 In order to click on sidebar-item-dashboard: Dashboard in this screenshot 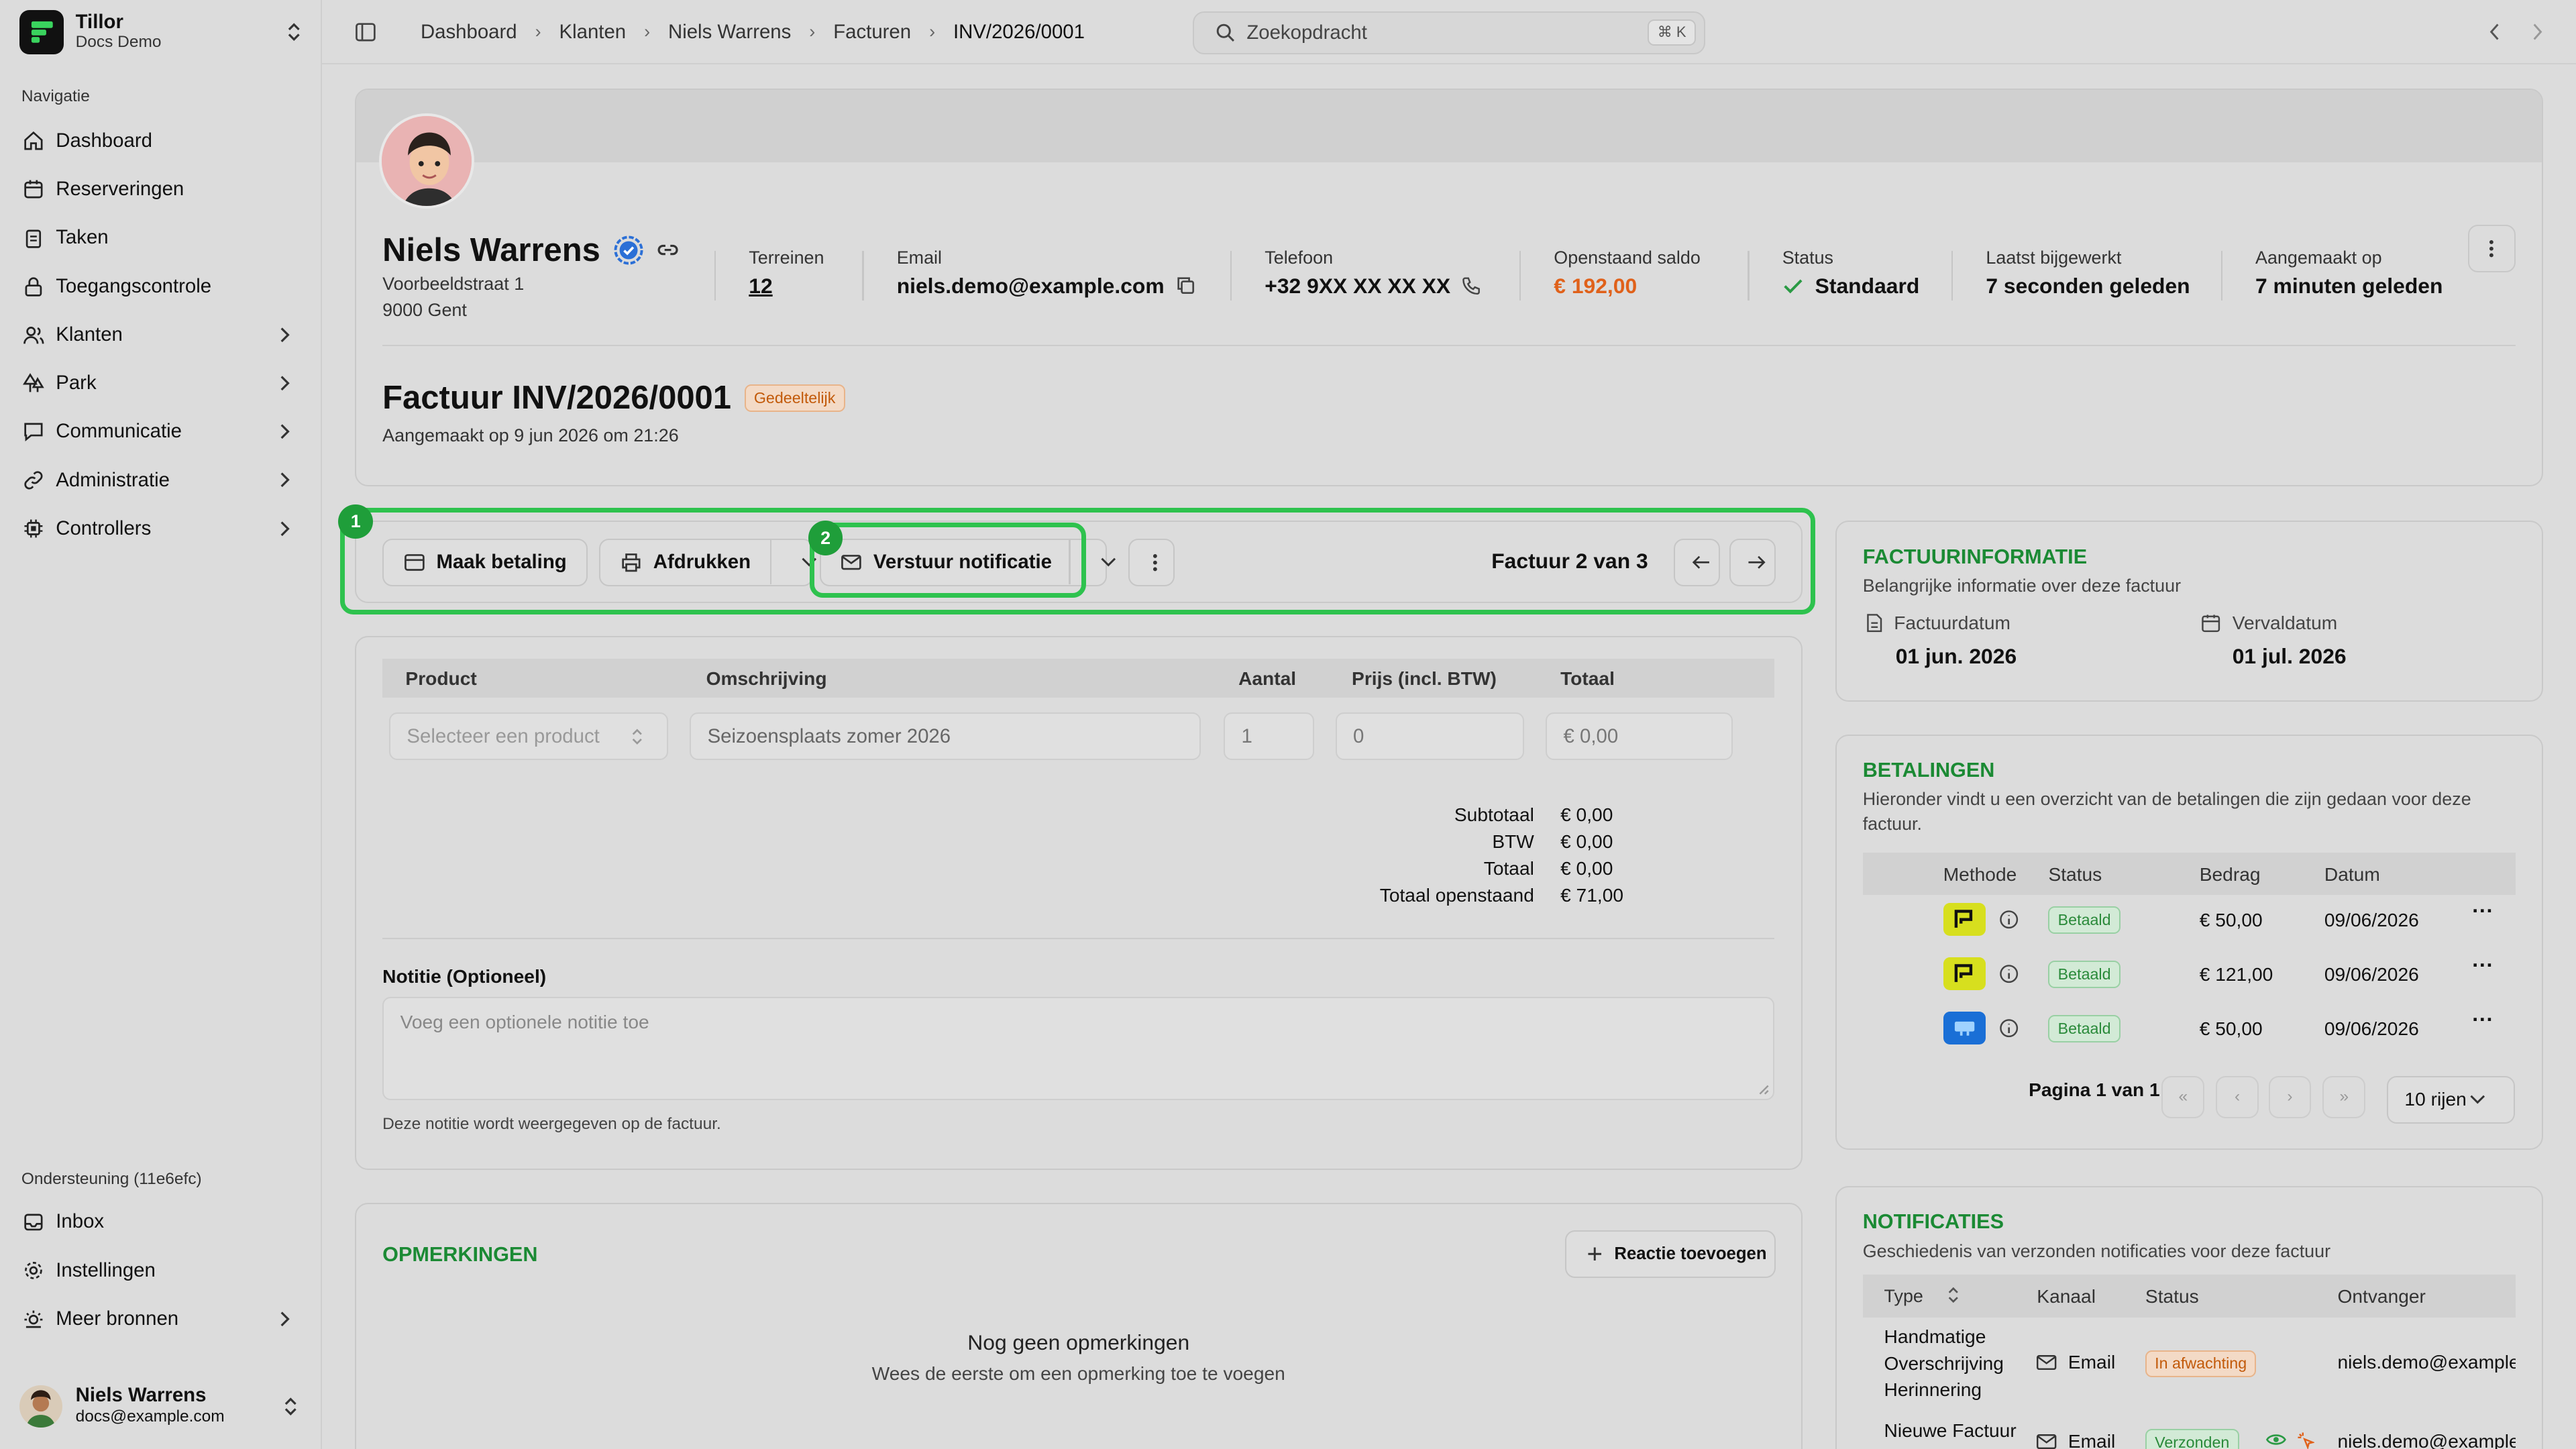, I will do `click(161, 141)`.